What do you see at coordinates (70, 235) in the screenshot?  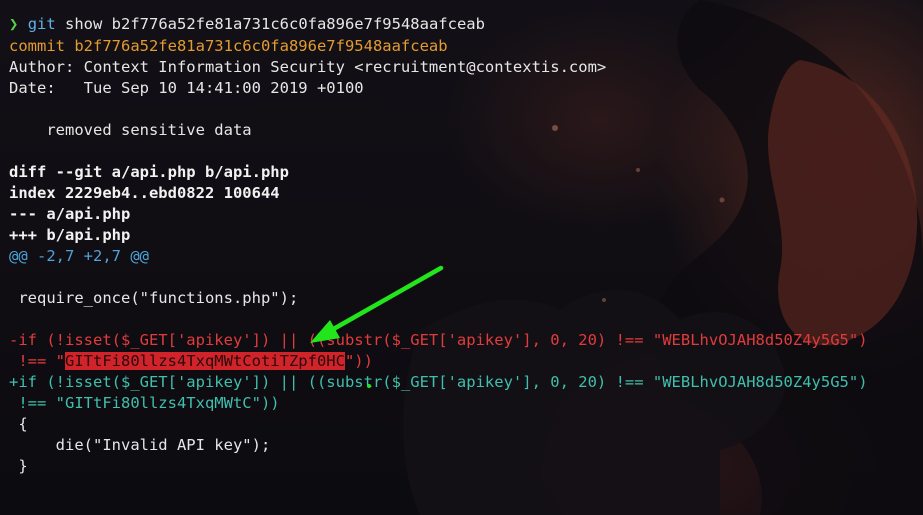 I see `diff-new-file: +++ b/api.php` at bounding box center [70, 235].